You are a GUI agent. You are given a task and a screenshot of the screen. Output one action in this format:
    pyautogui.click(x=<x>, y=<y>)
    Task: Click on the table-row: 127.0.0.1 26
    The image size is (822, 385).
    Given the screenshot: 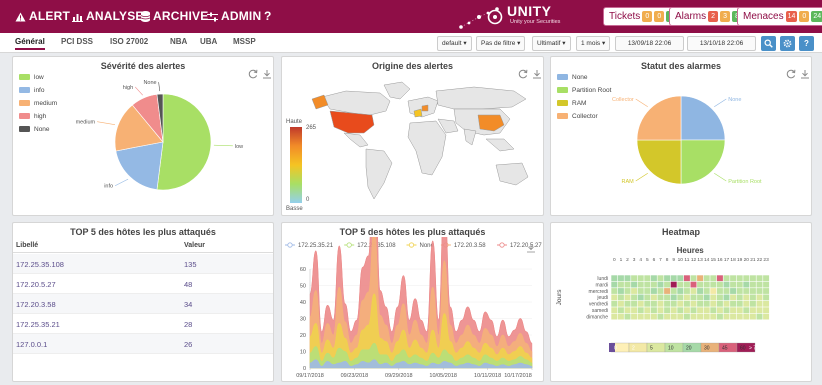 What is the action you would take?
    pyautogui.click(x=143, y=344)
    